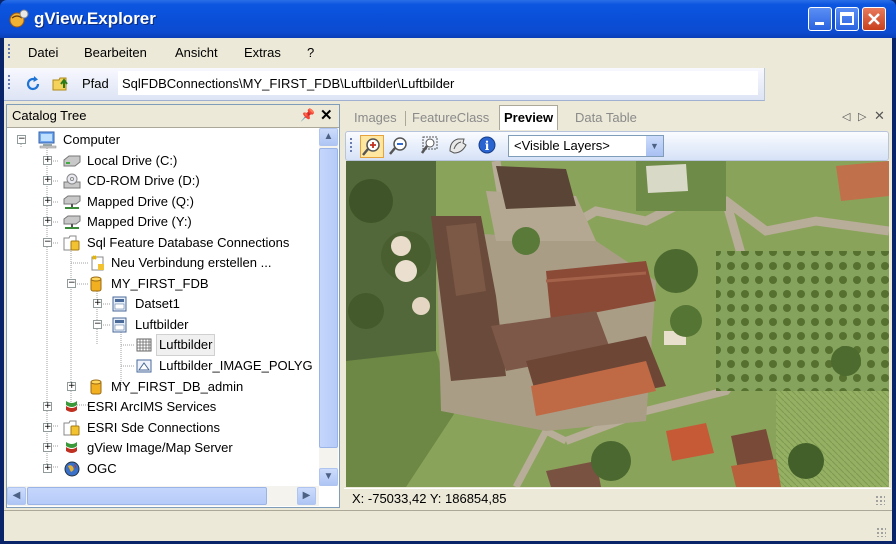 The height and width of the screenshot is (544, 896). I want to click on maximize-button, so click(847, 19).